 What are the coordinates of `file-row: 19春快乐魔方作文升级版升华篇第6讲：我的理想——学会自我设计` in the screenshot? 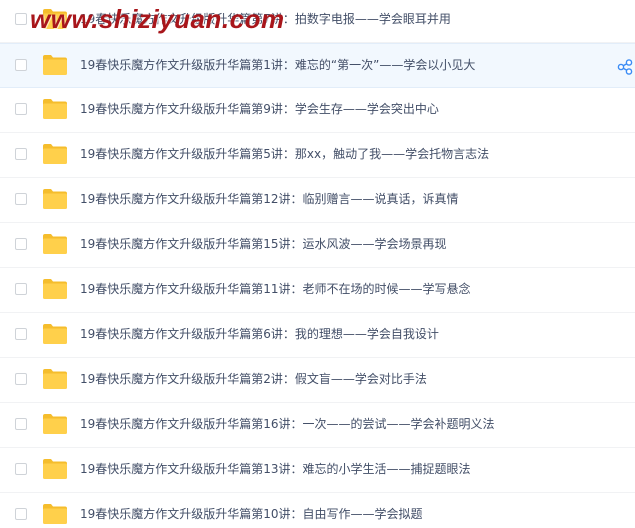 It's located at (317, 335).